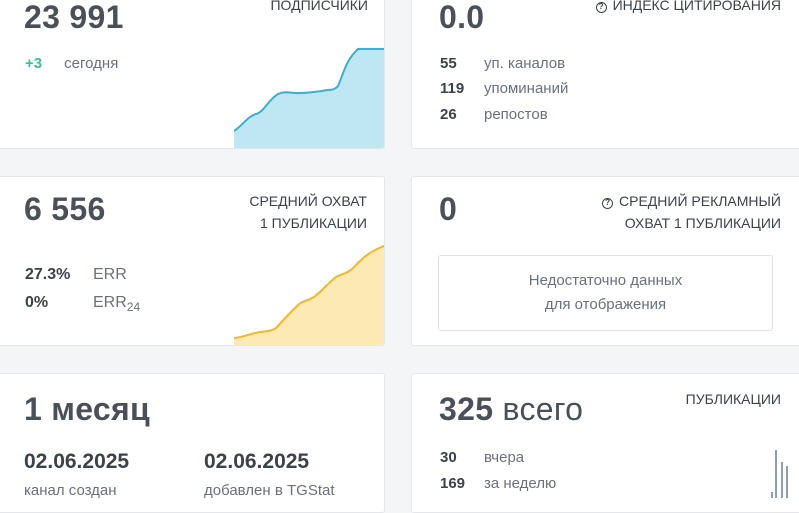 The height and width of the screenshot is (513, 799). What do you see at coordinates (70, 490) in the screenshot?
I see `created-label: канал создан` at bounding box center [70, 490].